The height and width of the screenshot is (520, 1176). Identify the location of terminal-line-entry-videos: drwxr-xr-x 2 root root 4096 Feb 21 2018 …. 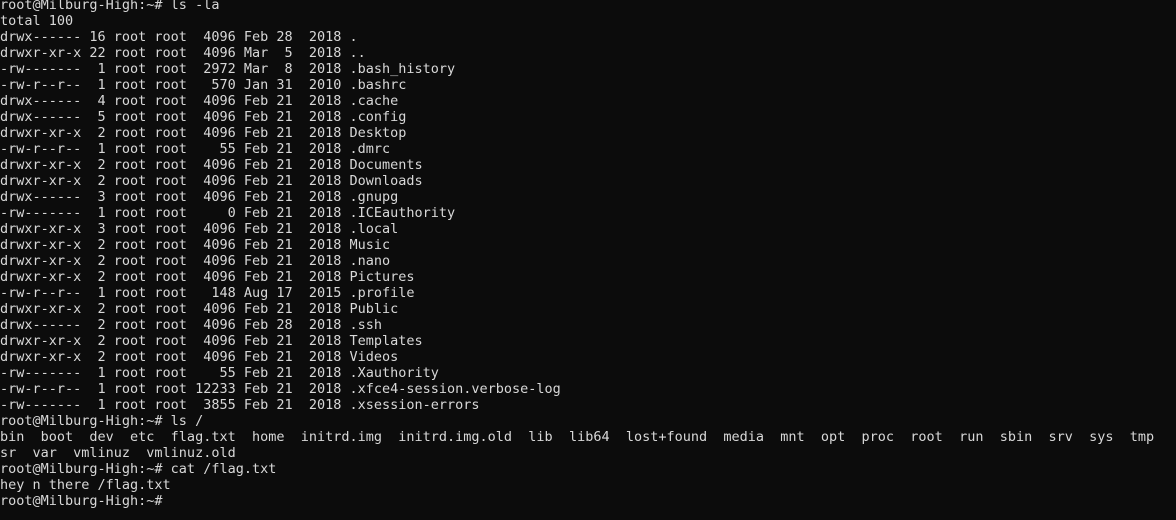
(199, 357).